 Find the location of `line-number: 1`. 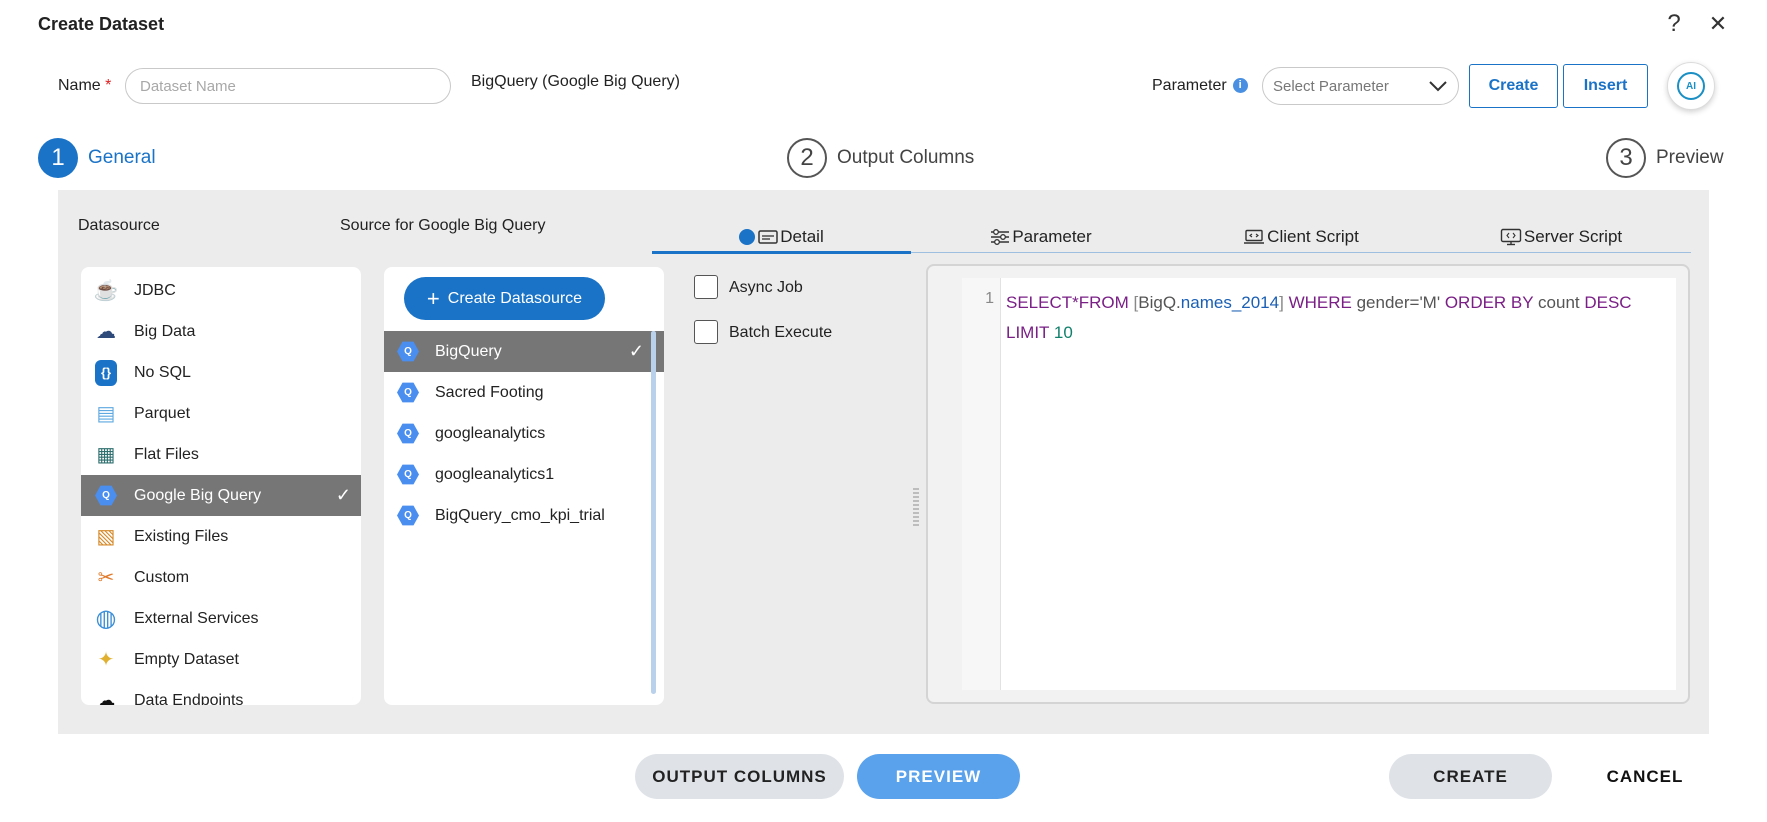

line-number: 1 is located at coordinates (989, 298).